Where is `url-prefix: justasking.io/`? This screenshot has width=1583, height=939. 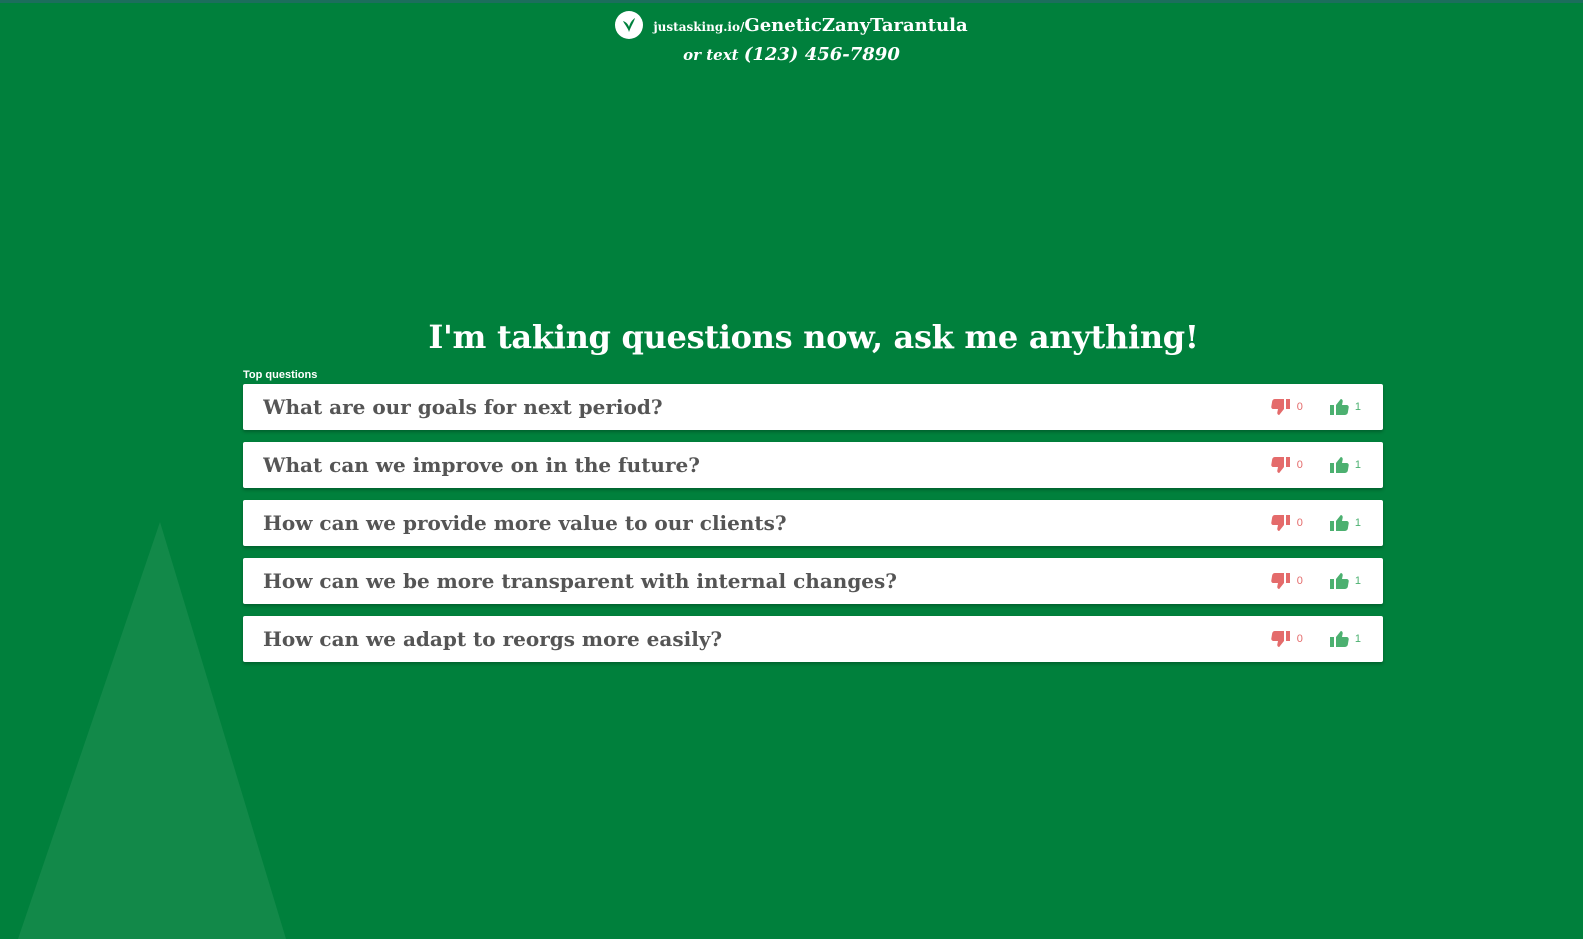
url-prefix: justasking.io/ is located at coordinates (699, 26).